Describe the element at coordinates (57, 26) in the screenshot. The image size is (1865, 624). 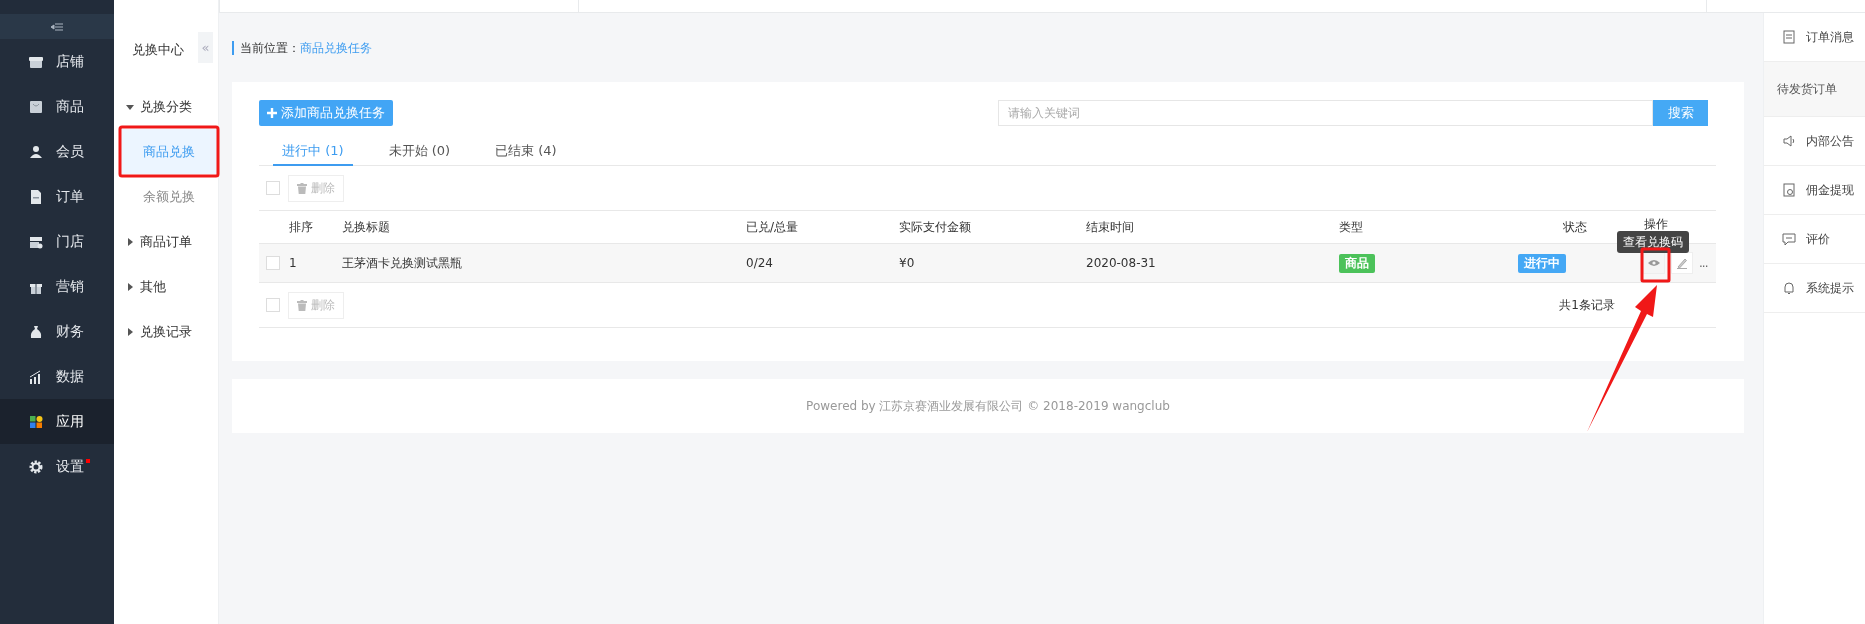
I see `collapse-menu-icon` at that location.